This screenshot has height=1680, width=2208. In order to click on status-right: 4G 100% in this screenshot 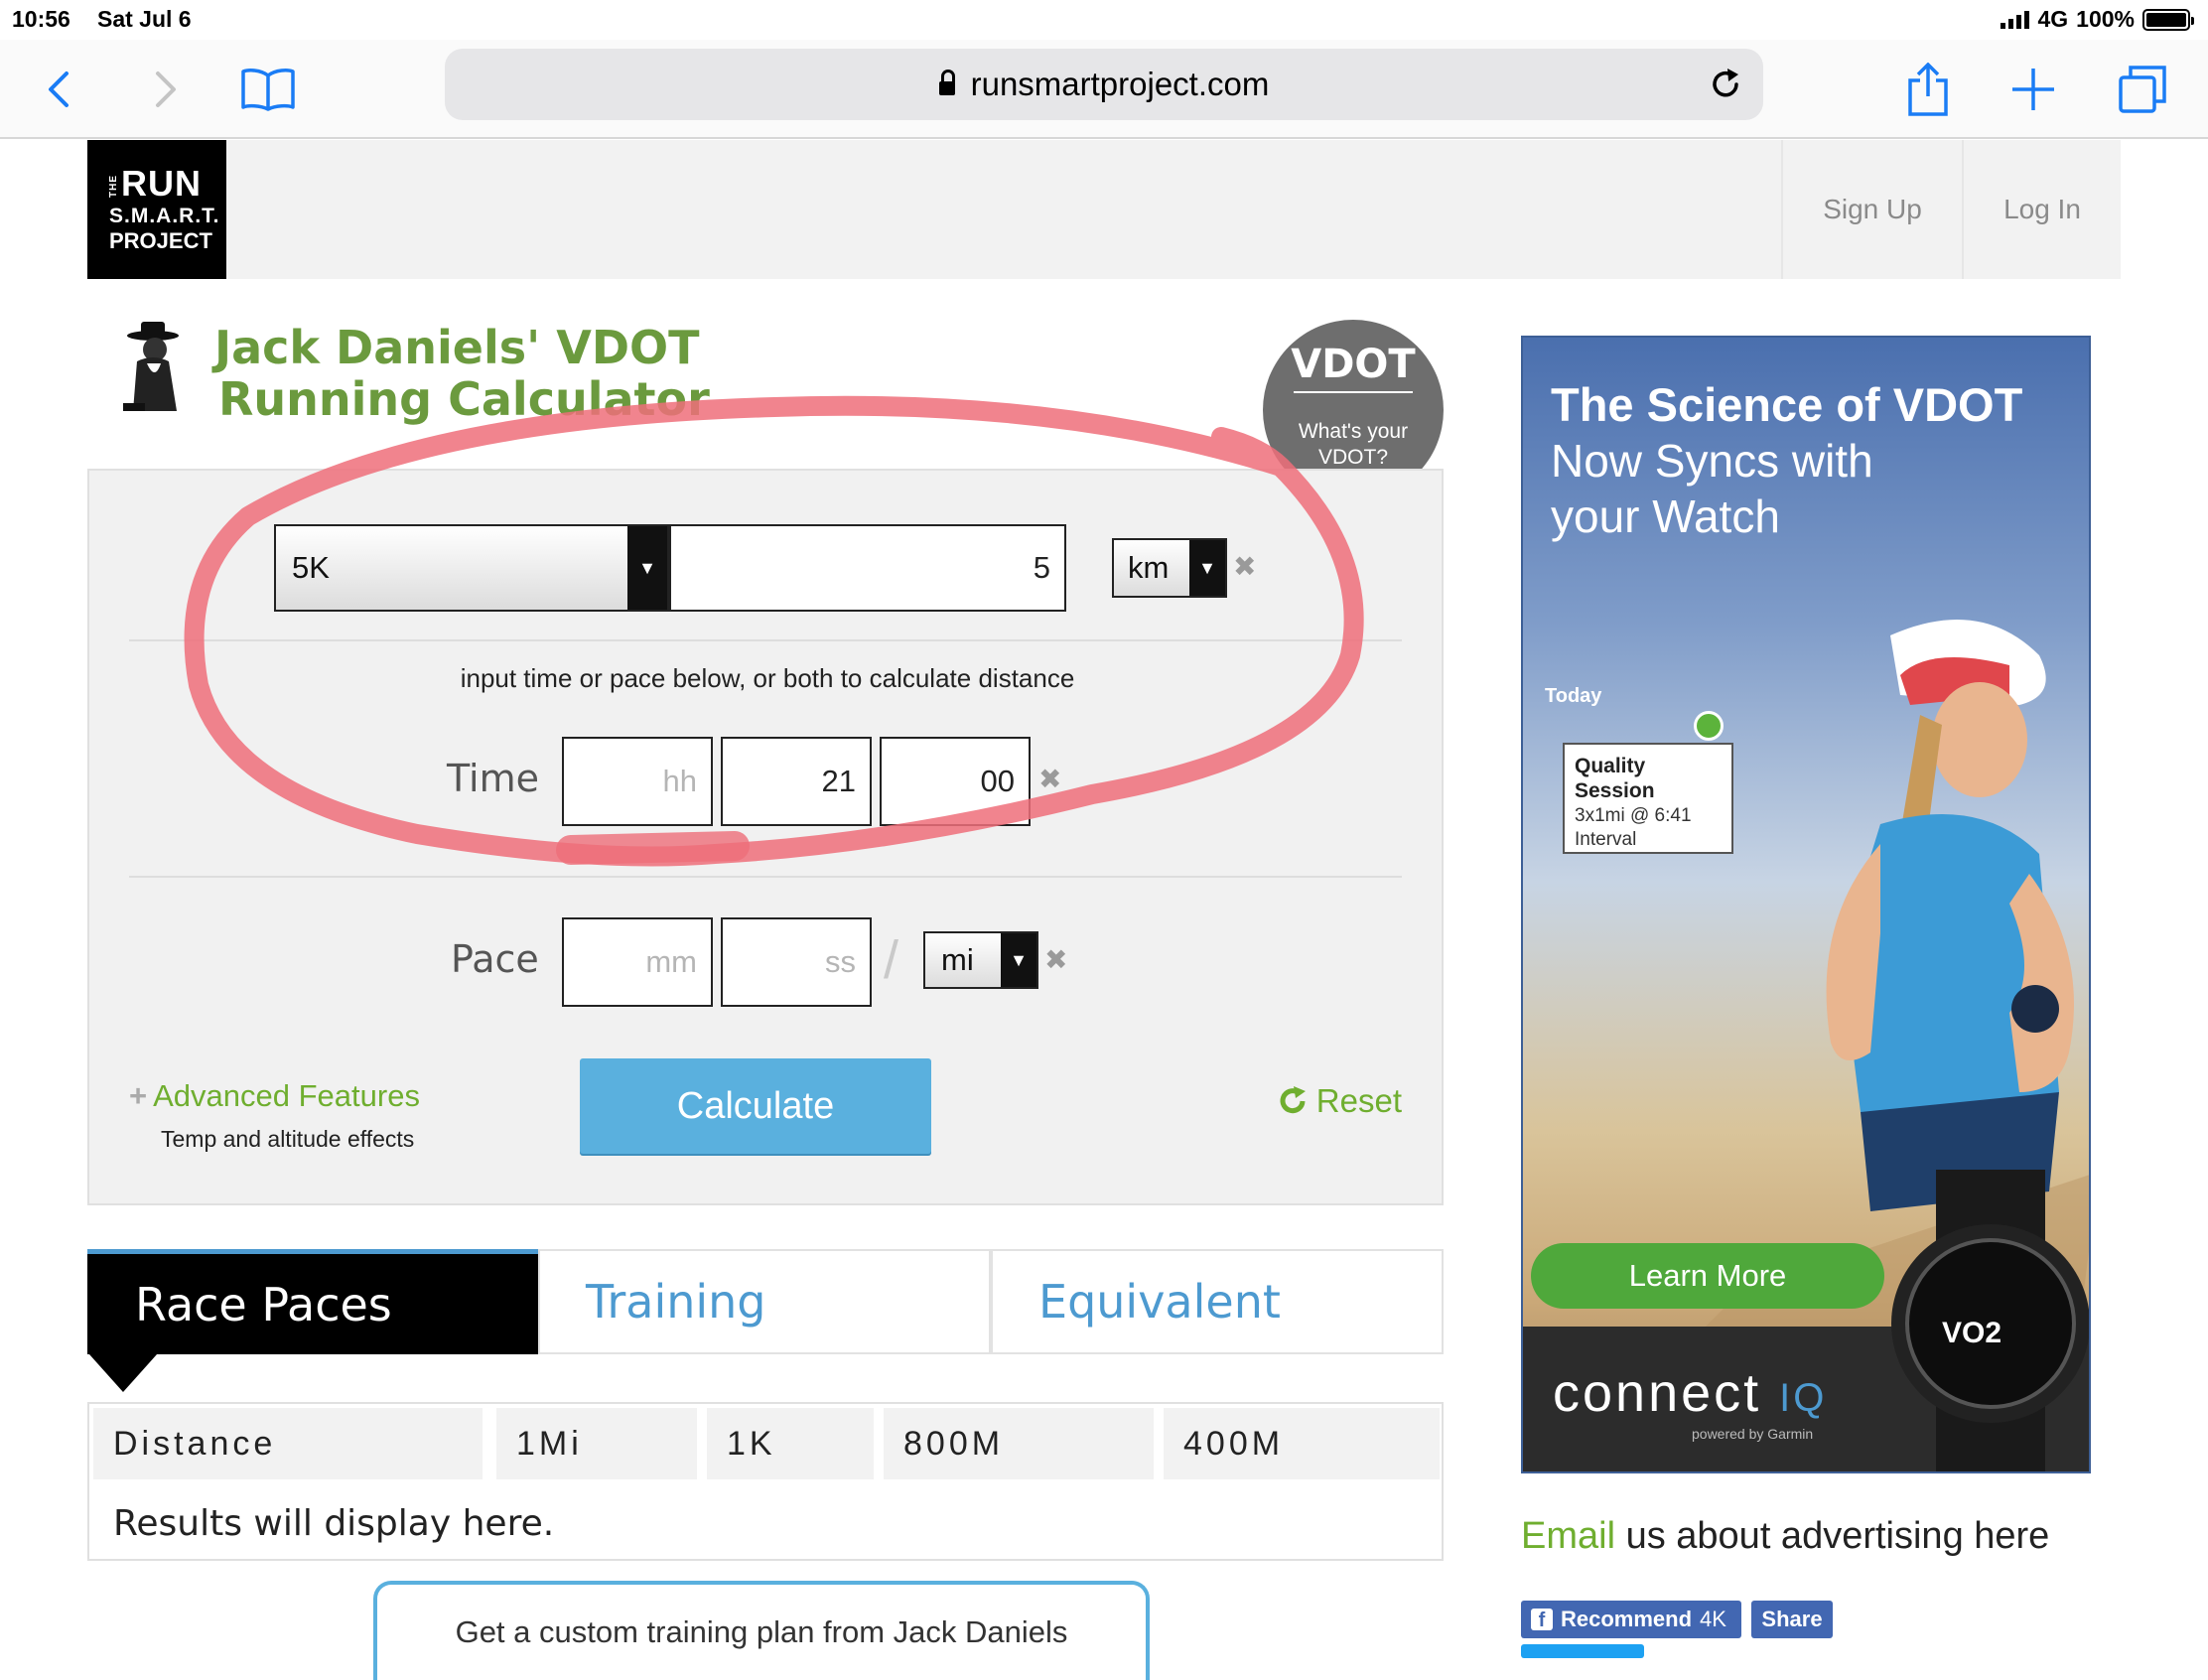, I will do `click(2098, 19)`.